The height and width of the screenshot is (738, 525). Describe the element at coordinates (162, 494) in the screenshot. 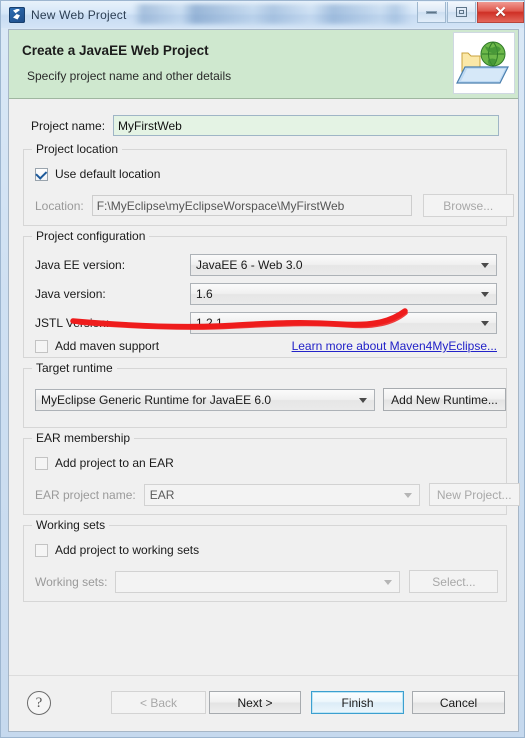

I see `ear-project-name-value: EAR` at that location.